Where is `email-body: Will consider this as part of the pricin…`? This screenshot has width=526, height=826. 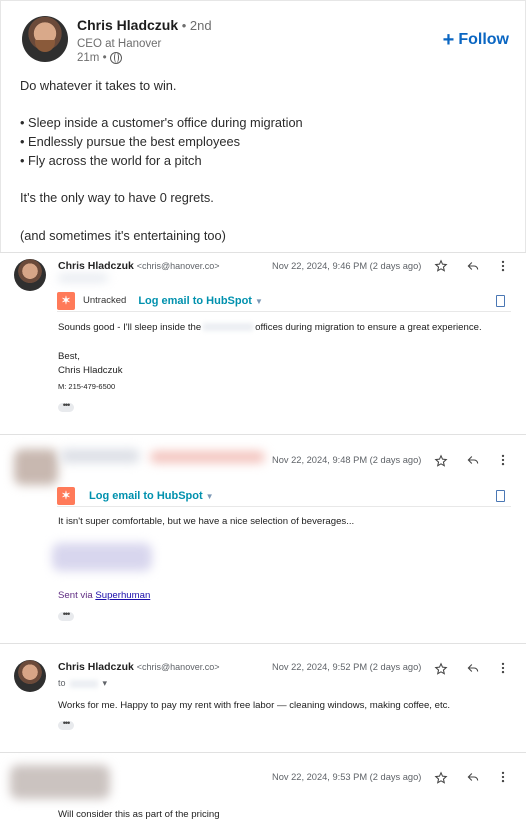 email-body: Will consider this as part of the pricin… is located at coordinates (139, 814).